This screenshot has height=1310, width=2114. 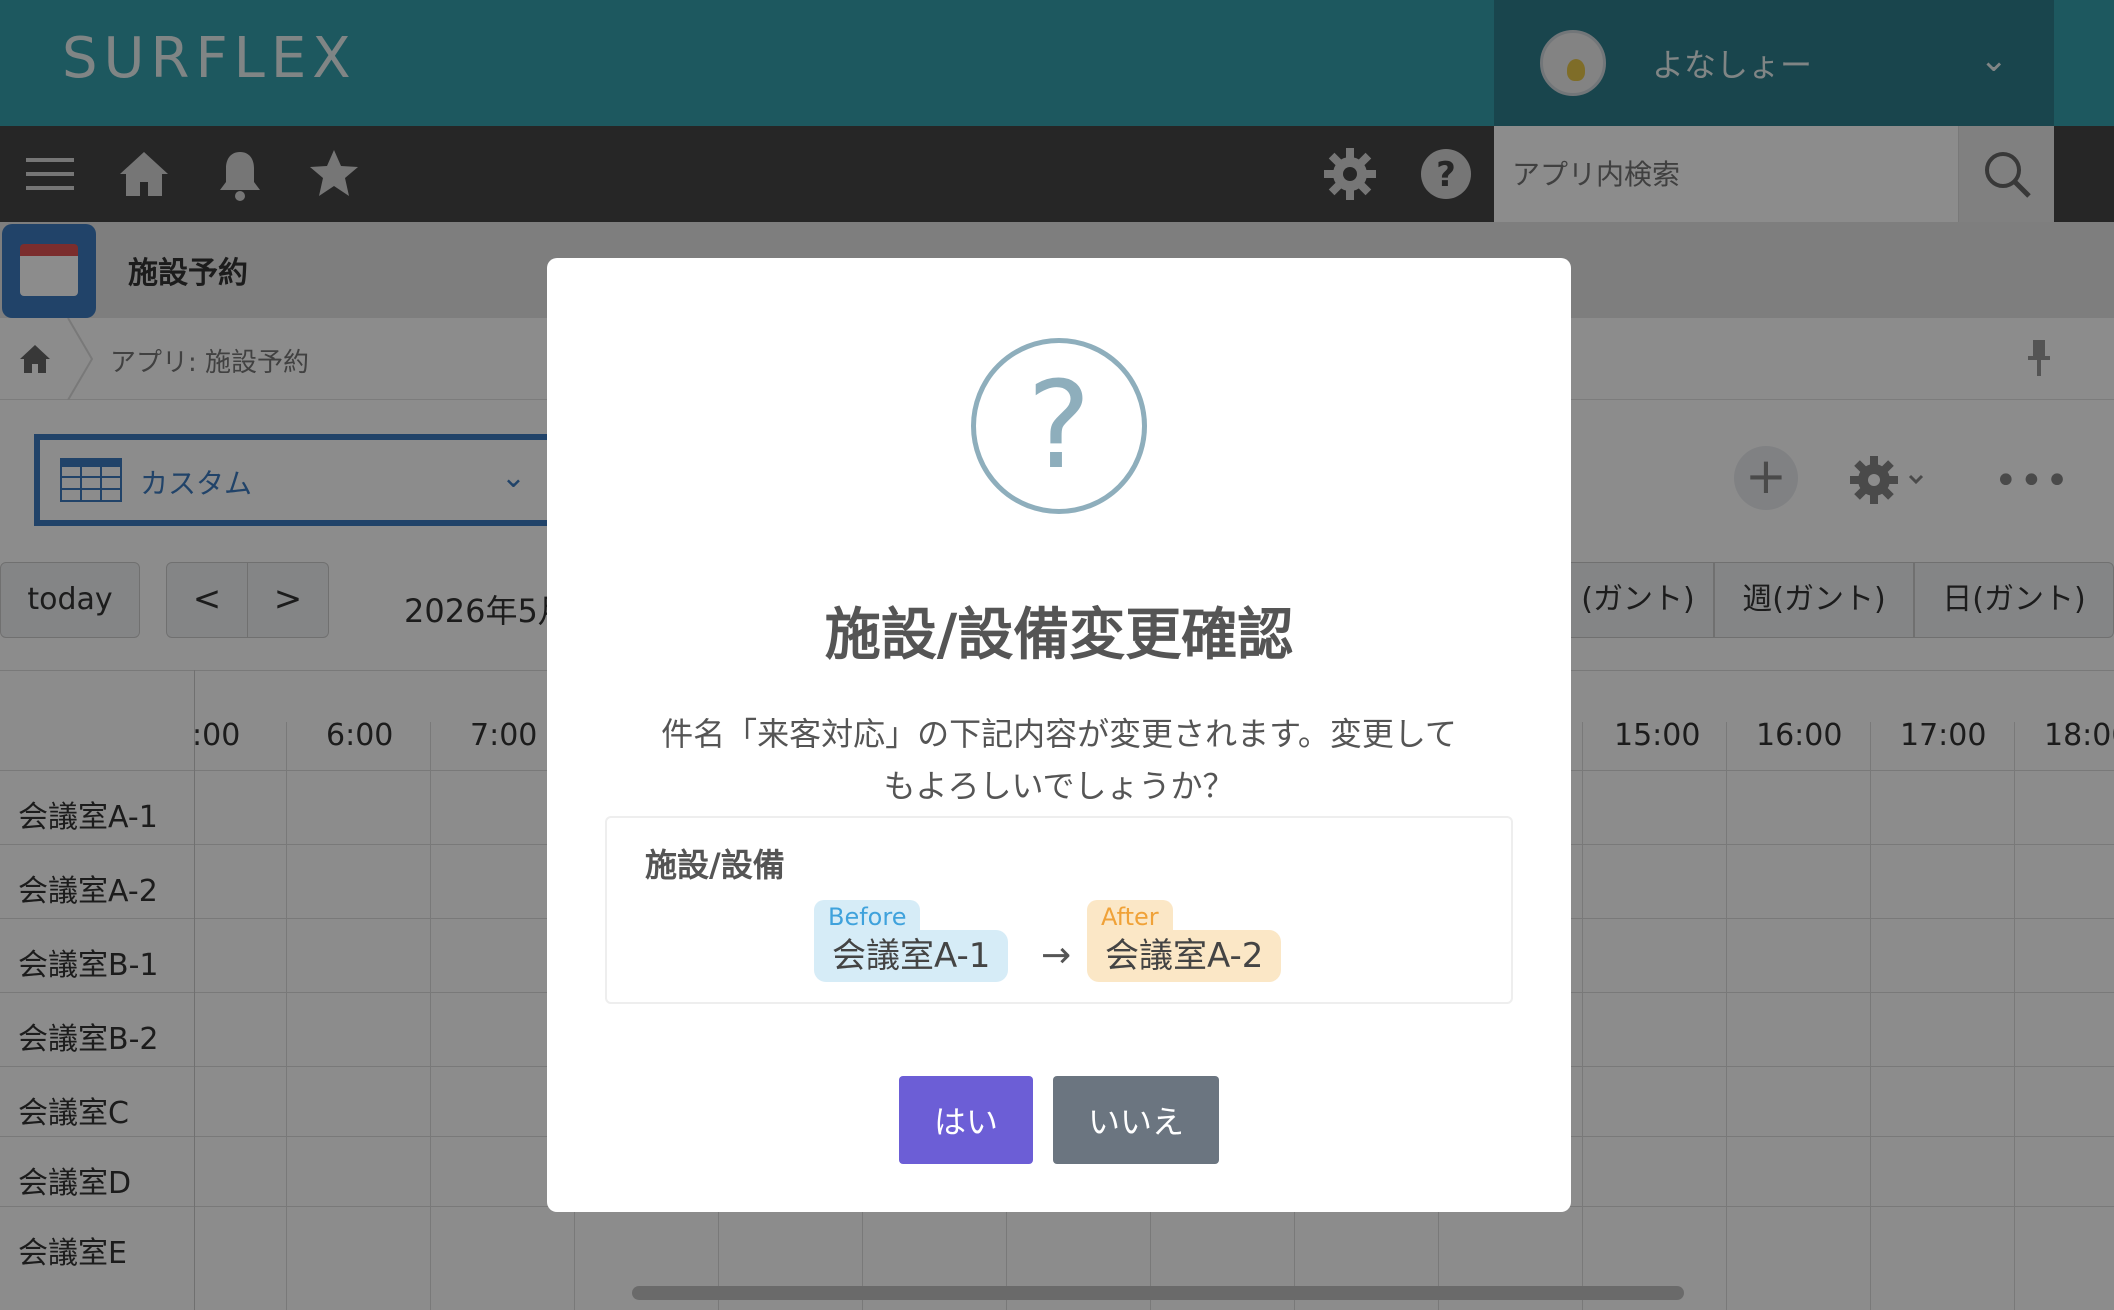 I want to click on before-tag: Before, so click(x=867, y=917).